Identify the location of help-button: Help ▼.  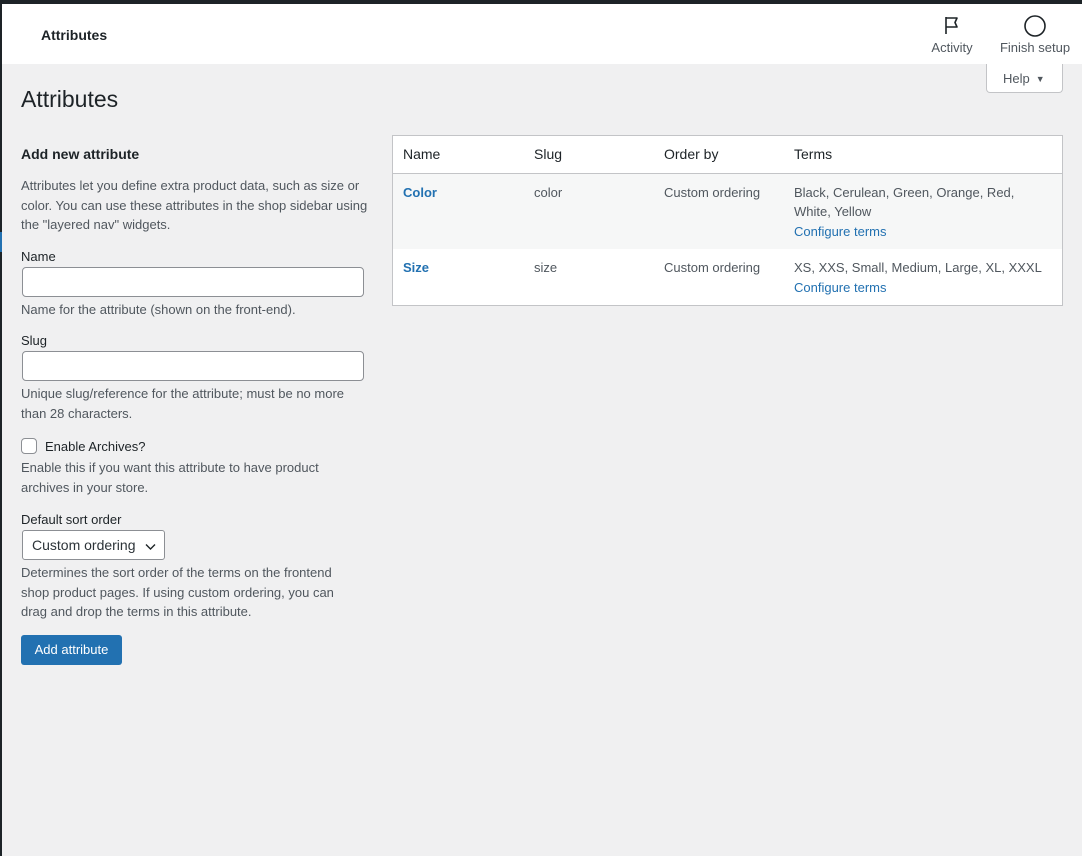
(1024, 78).